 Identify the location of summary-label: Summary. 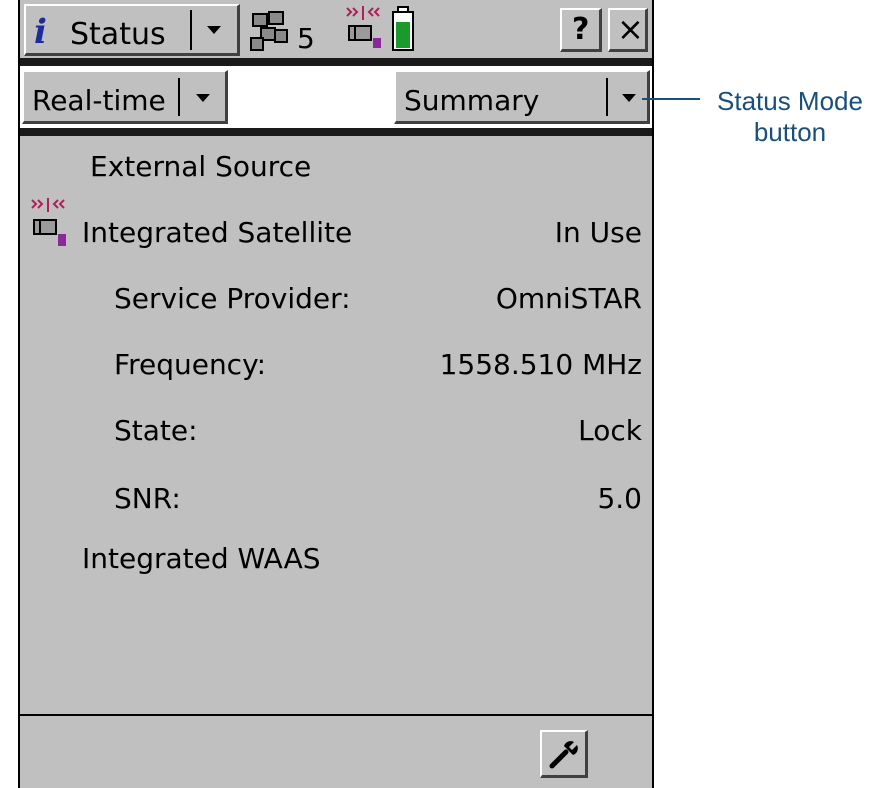
(472, 100).